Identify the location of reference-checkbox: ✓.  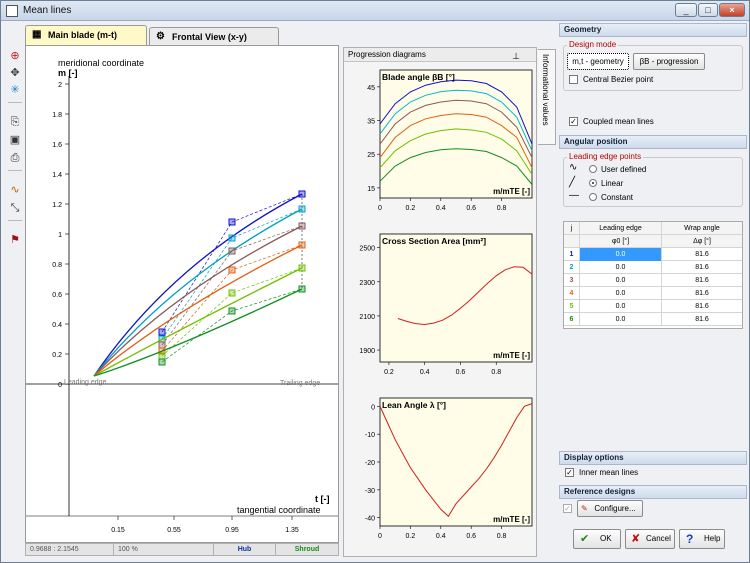
(567, 508).